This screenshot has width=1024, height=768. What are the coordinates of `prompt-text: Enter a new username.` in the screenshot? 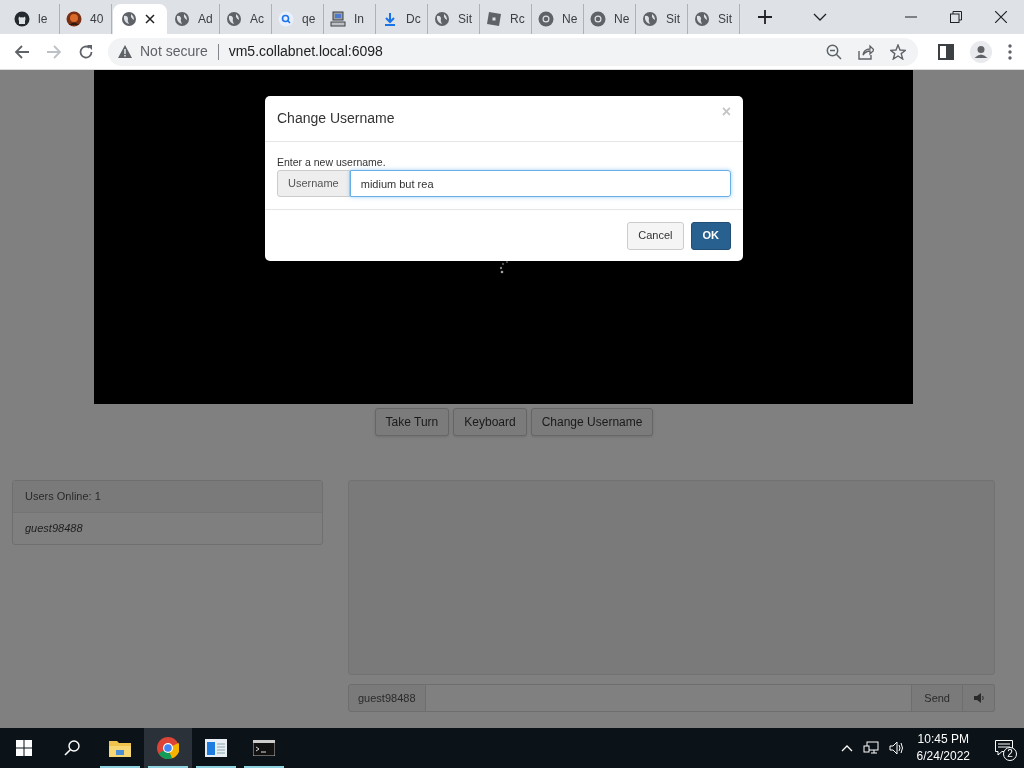 It's located at (331, 162).